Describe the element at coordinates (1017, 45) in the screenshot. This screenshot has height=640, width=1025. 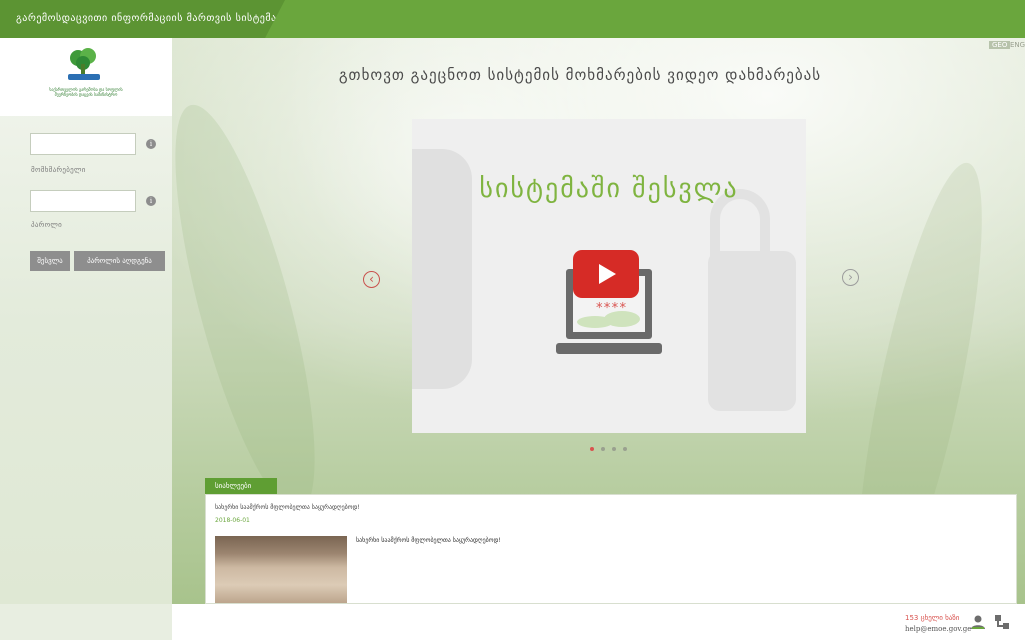
I see `lang-eng: ENG` at that location.